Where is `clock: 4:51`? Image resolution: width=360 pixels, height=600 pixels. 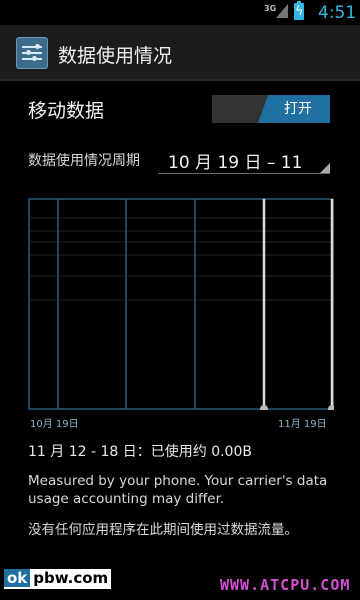
clock: 4:51 is located at coordinates (337, 13).